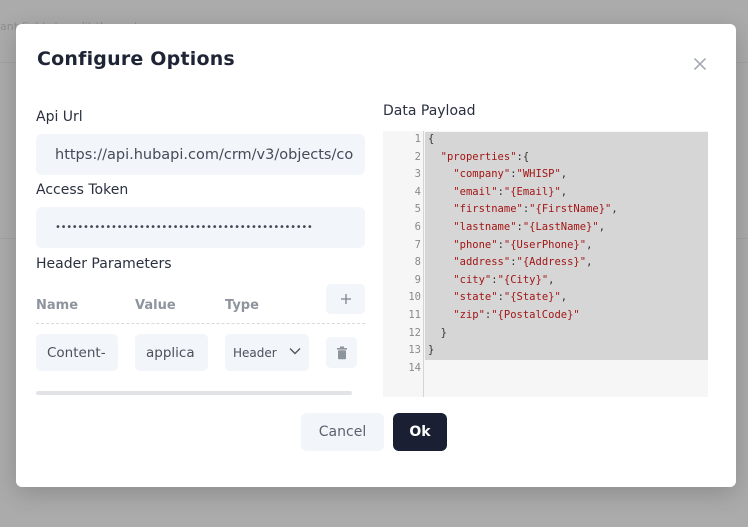 This screenshot has height=527, width=748. Describe the element at coordinates (469, 315) in the screenshot. I see `json-string: "zip"` at that location.